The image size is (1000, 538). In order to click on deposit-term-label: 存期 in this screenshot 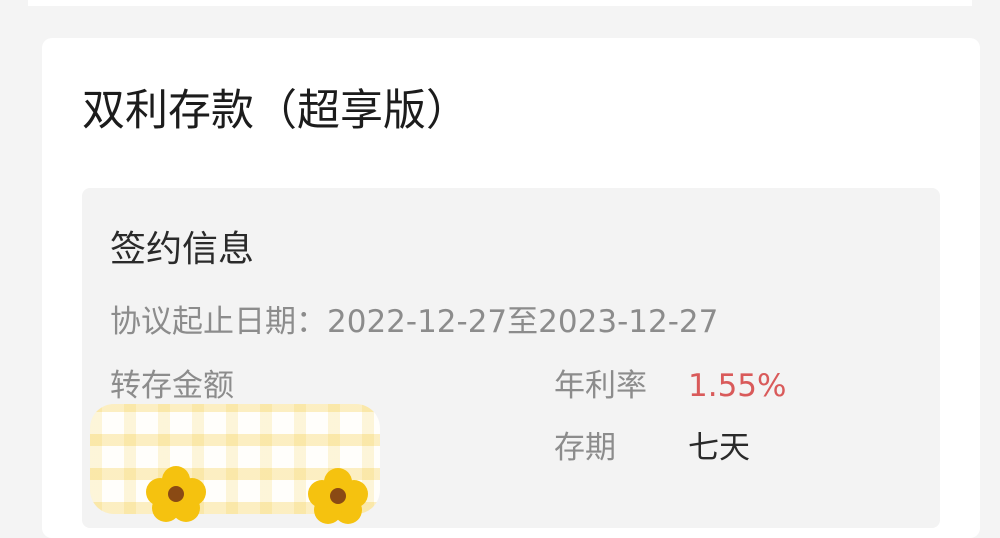, I will do `click(585, 448)`.